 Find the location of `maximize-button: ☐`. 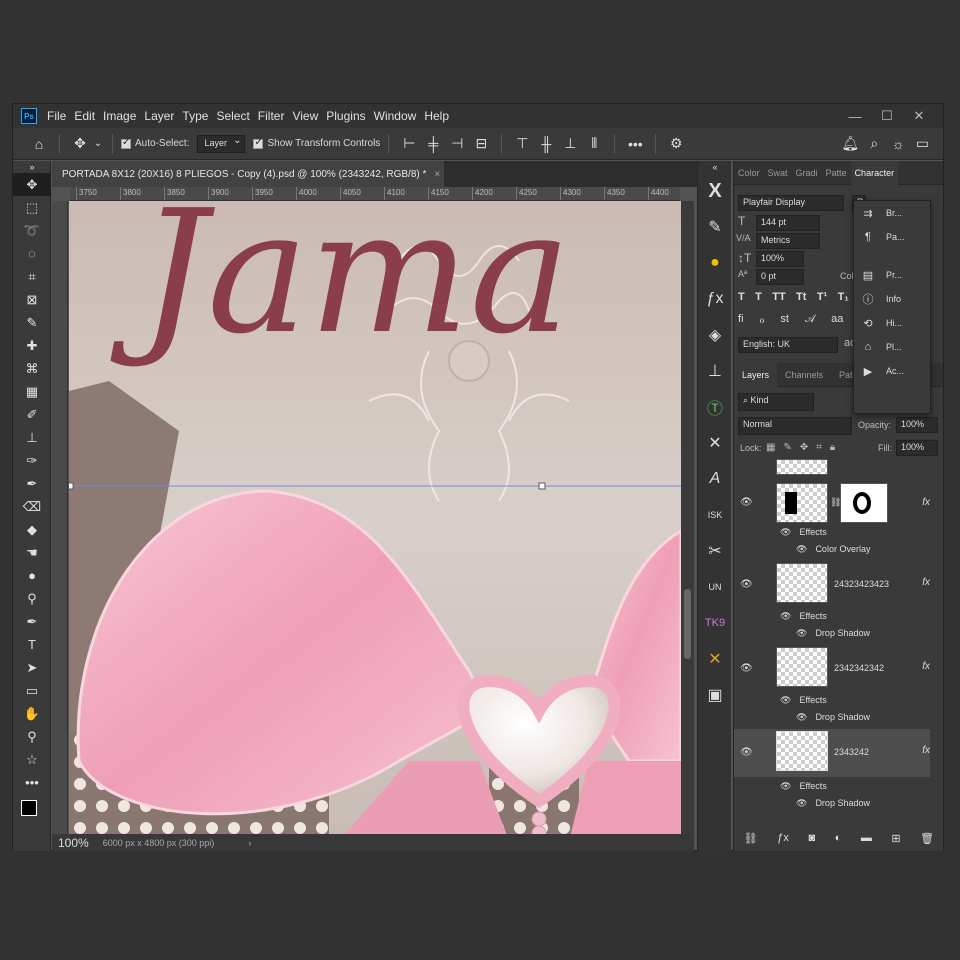

maximize-button: ☐ is located at coordinates (887, 116).